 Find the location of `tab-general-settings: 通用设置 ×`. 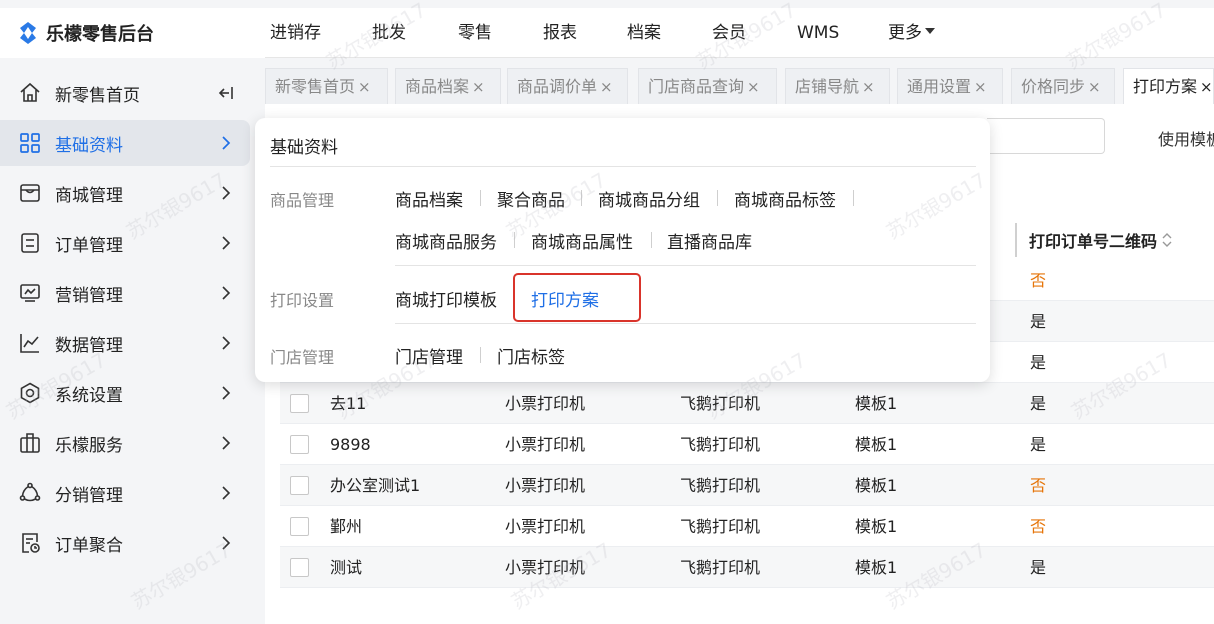

tab-general-settings: 通用设置 × is located at coordinates (950, 86).